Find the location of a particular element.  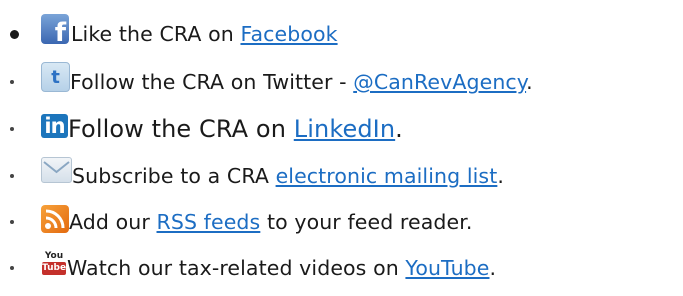

twitter-link: @CanRevAgency is located at coordinates (439, 82).